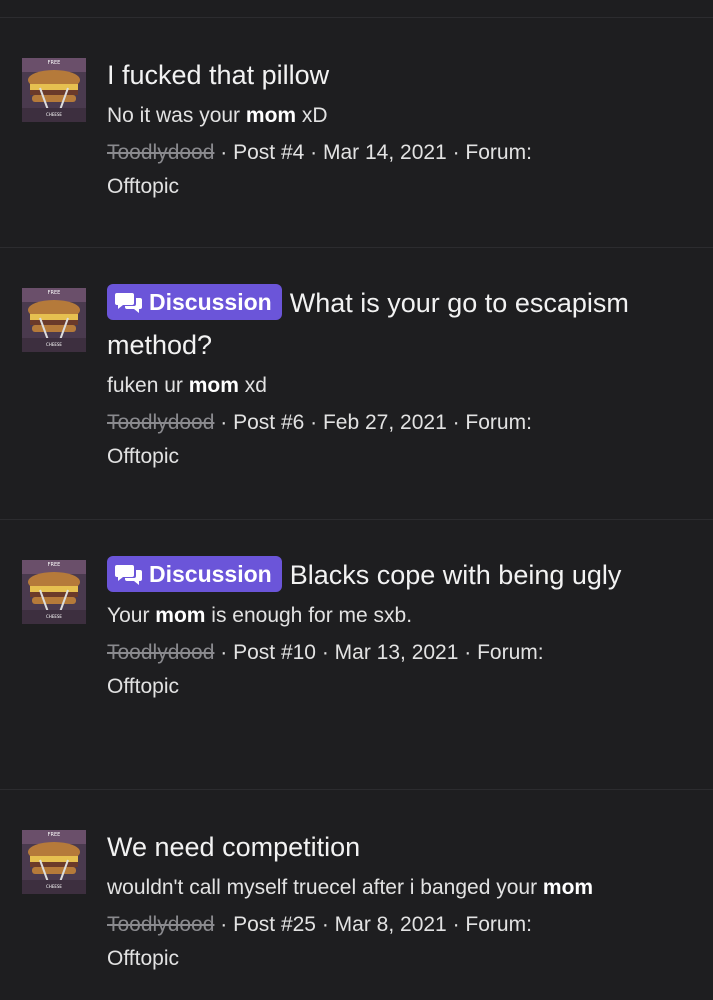 Image resolution: width=713 pixels, height=1000 pixels. I want to click on result-snippet: Your mom is enough for me sxb., so click(400, 616).